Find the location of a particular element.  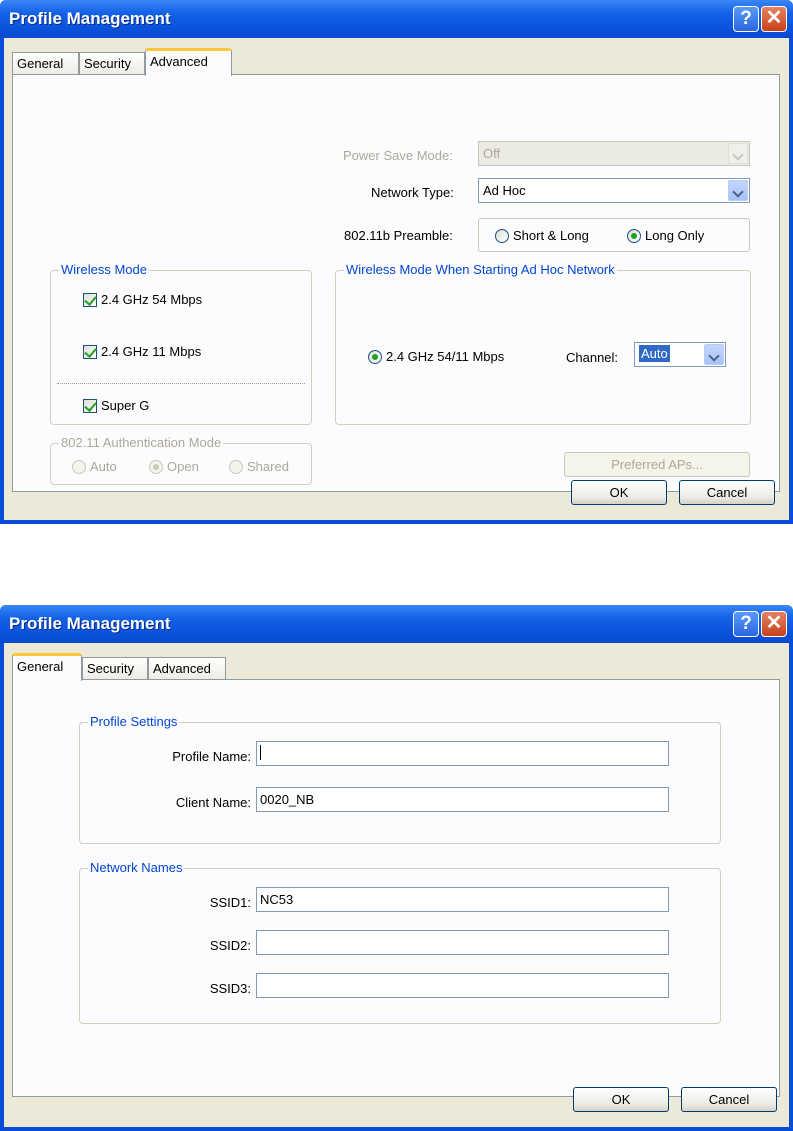

auth-mode-title: 802.11 Authentication Mode is located at coordinates (141, 442).